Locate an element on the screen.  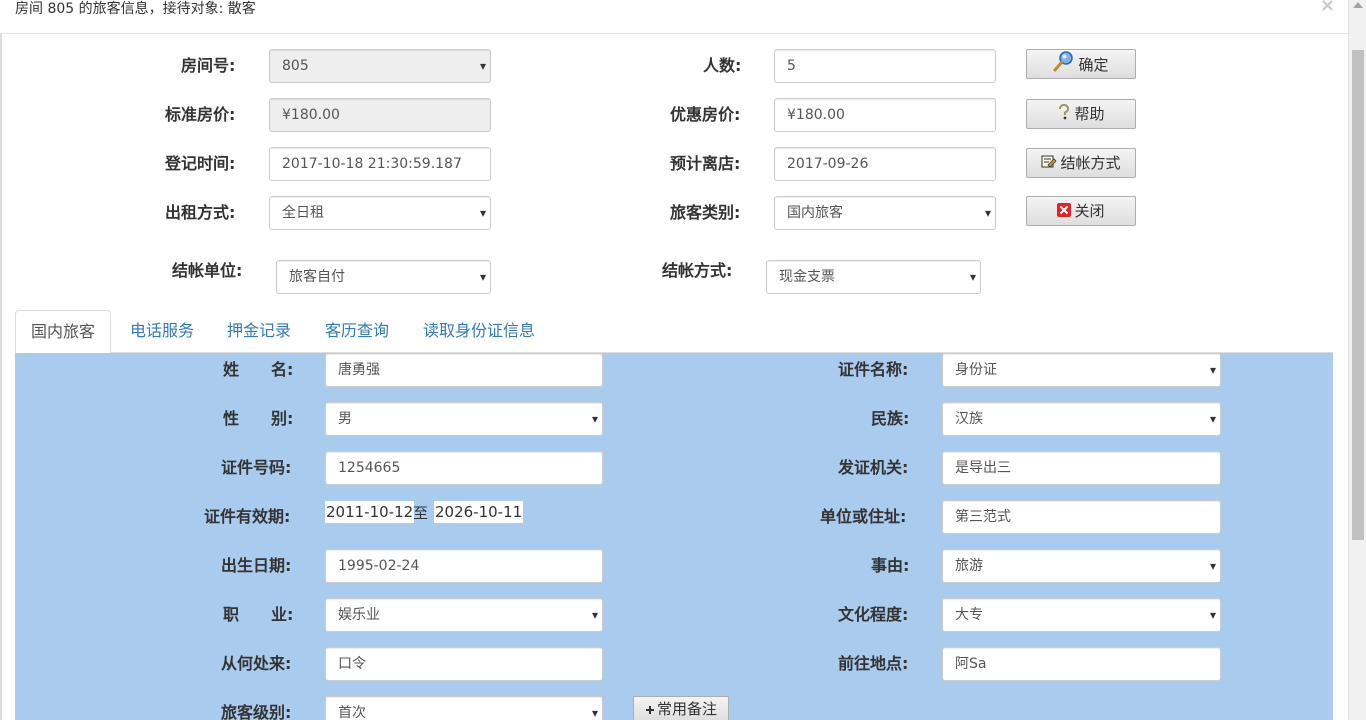
close-button: 关闭 is located at coordinates (1081, 211).